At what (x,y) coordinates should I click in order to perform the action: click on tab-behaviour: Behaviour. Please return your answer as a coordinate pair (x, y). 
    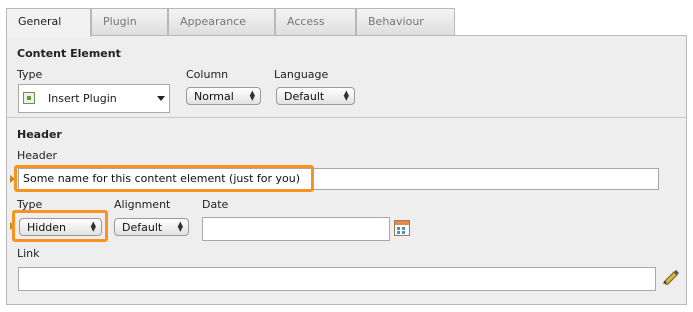
    Looking at the image, I should click on (405, 21).